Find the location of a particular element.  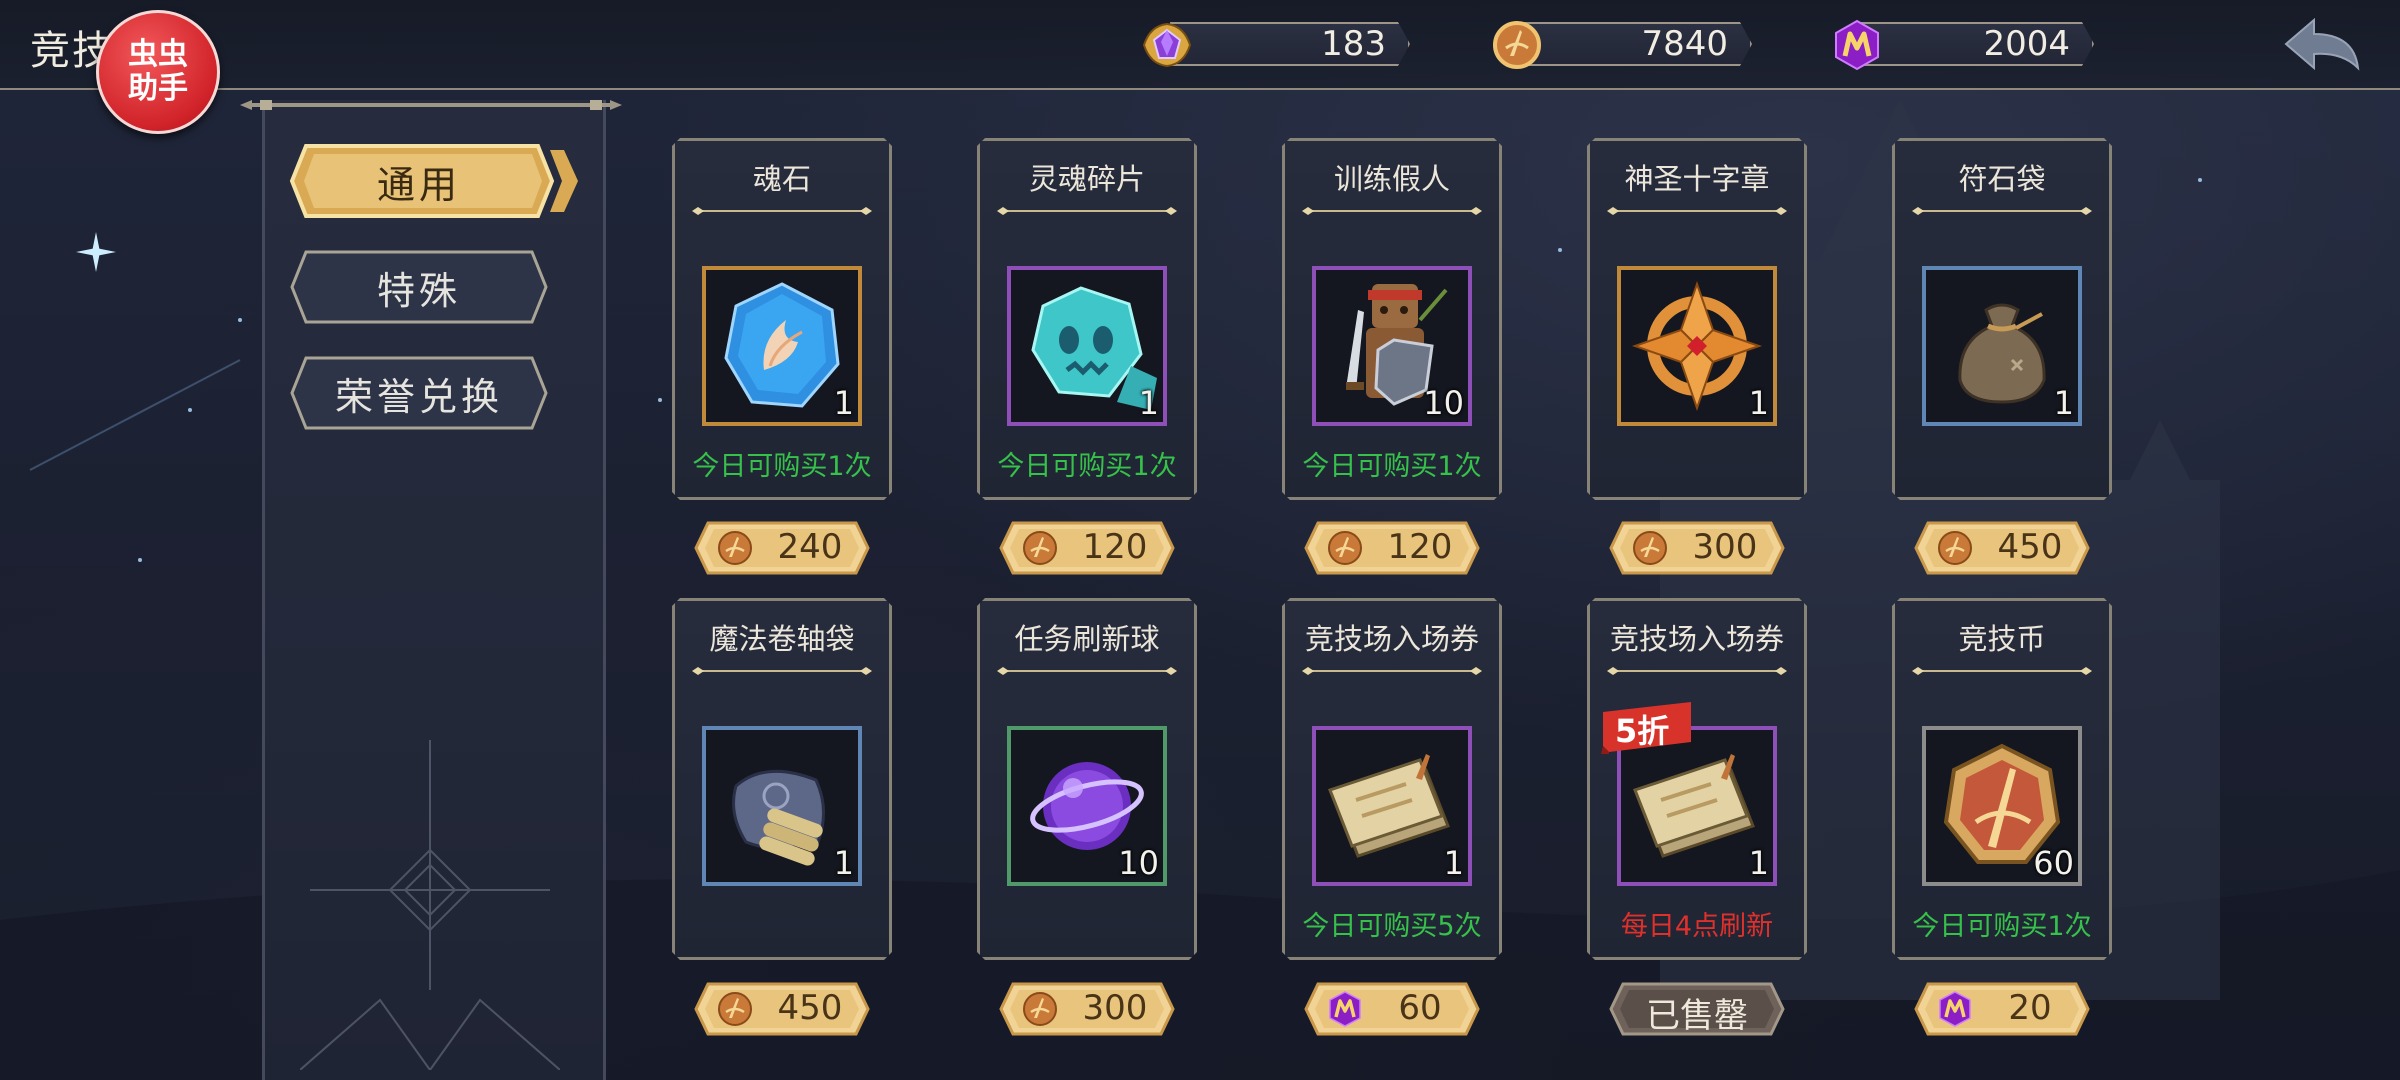

tab-honor-exchange: 荣誉兑换 is located at coordinates (419, 393).